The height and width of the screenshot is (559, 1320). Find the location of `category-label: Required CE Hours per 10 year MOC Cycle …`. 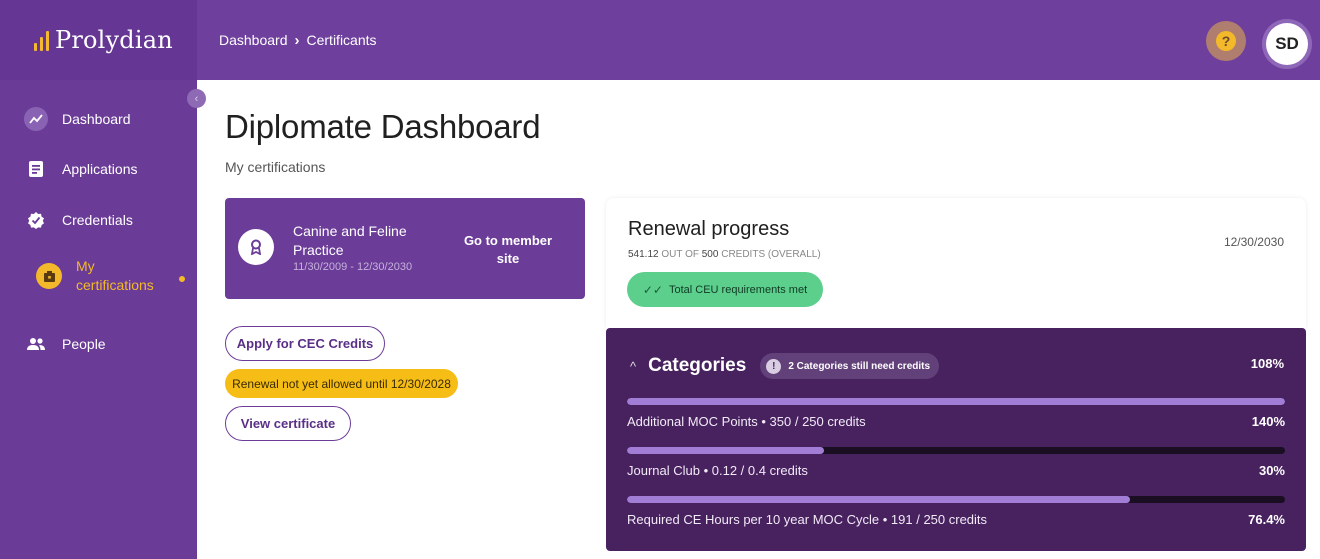

category-label: Required CE Hours per 10 year MOC Cycle … is located at coordinates (807, 519).